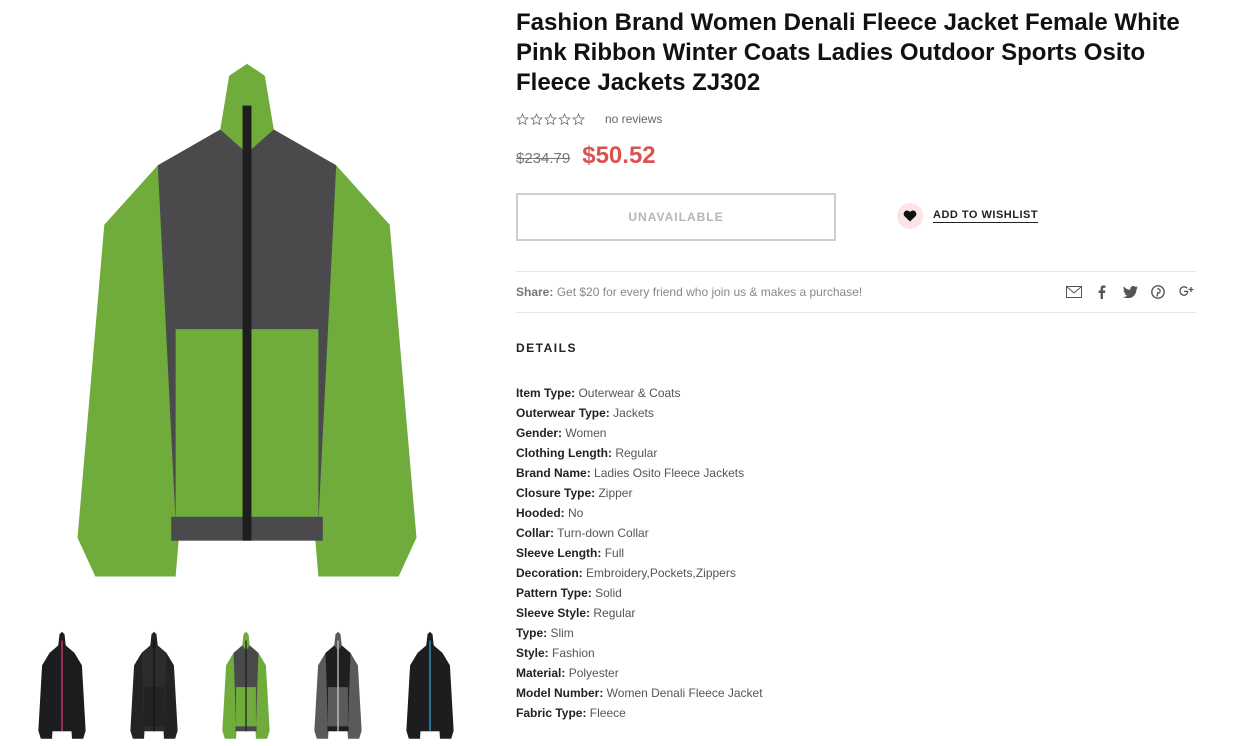 The width and height of the screenshot is (1242, 746). Describe the element at coordinates (659, 573) in the screenshot. I see `spec-value: Embroidery,Pockets,Zippers` at that location.